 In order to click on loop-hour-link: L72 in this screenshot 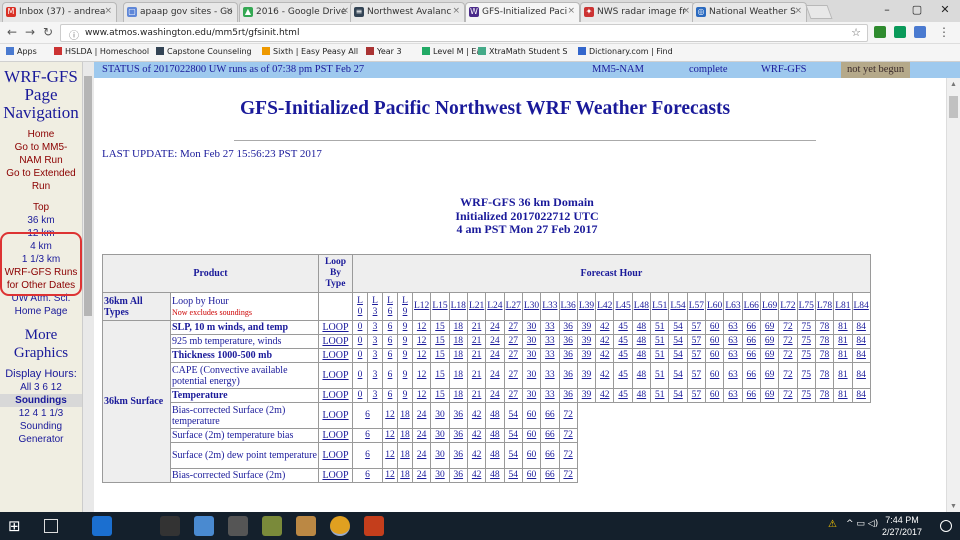, I will do `click(788, 306)`.